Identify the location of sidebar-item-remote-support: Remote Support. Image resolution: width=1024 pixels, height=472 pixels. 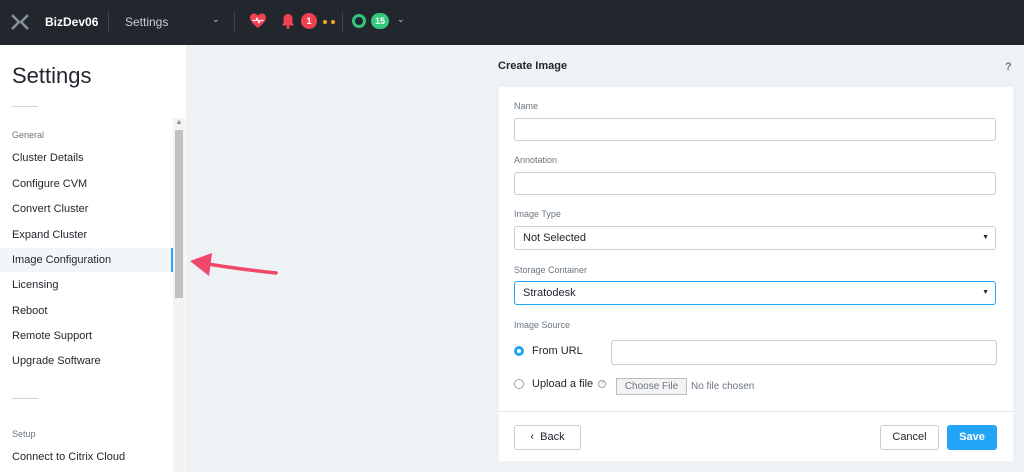
(86, 336).